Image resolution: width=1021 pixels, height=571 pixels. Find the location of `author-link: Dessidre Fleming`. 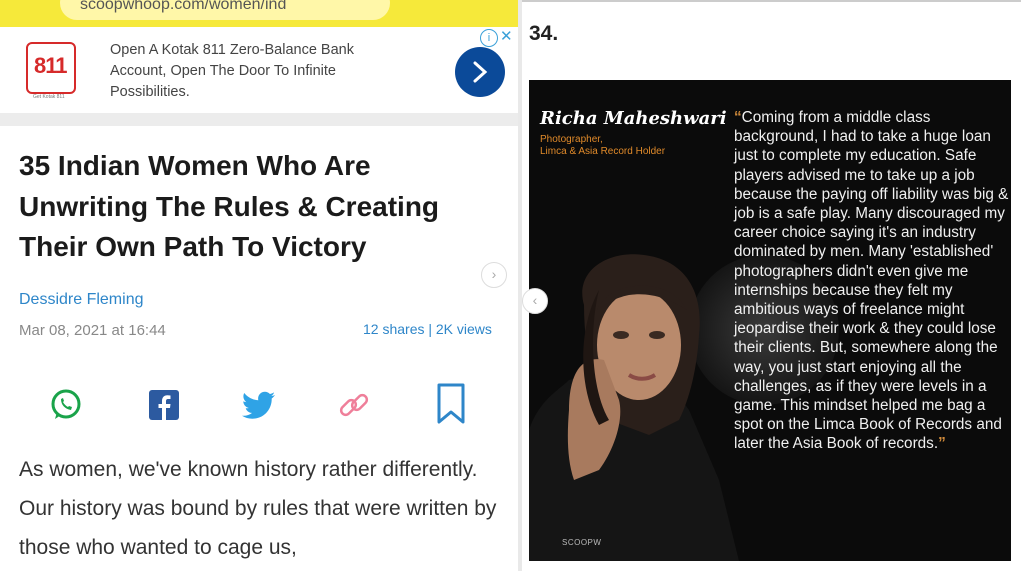

author-link: Dessidre Fleming is located at coordinates (81, 300).